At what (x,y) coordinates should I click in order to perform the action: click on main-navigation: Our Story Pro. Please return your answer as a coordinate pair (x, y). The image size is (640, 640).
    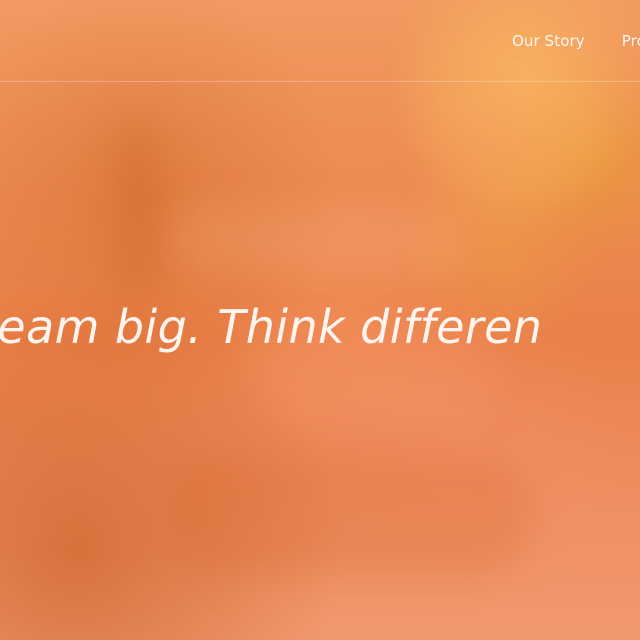
    Looking at the image, I should click on (576, 41).